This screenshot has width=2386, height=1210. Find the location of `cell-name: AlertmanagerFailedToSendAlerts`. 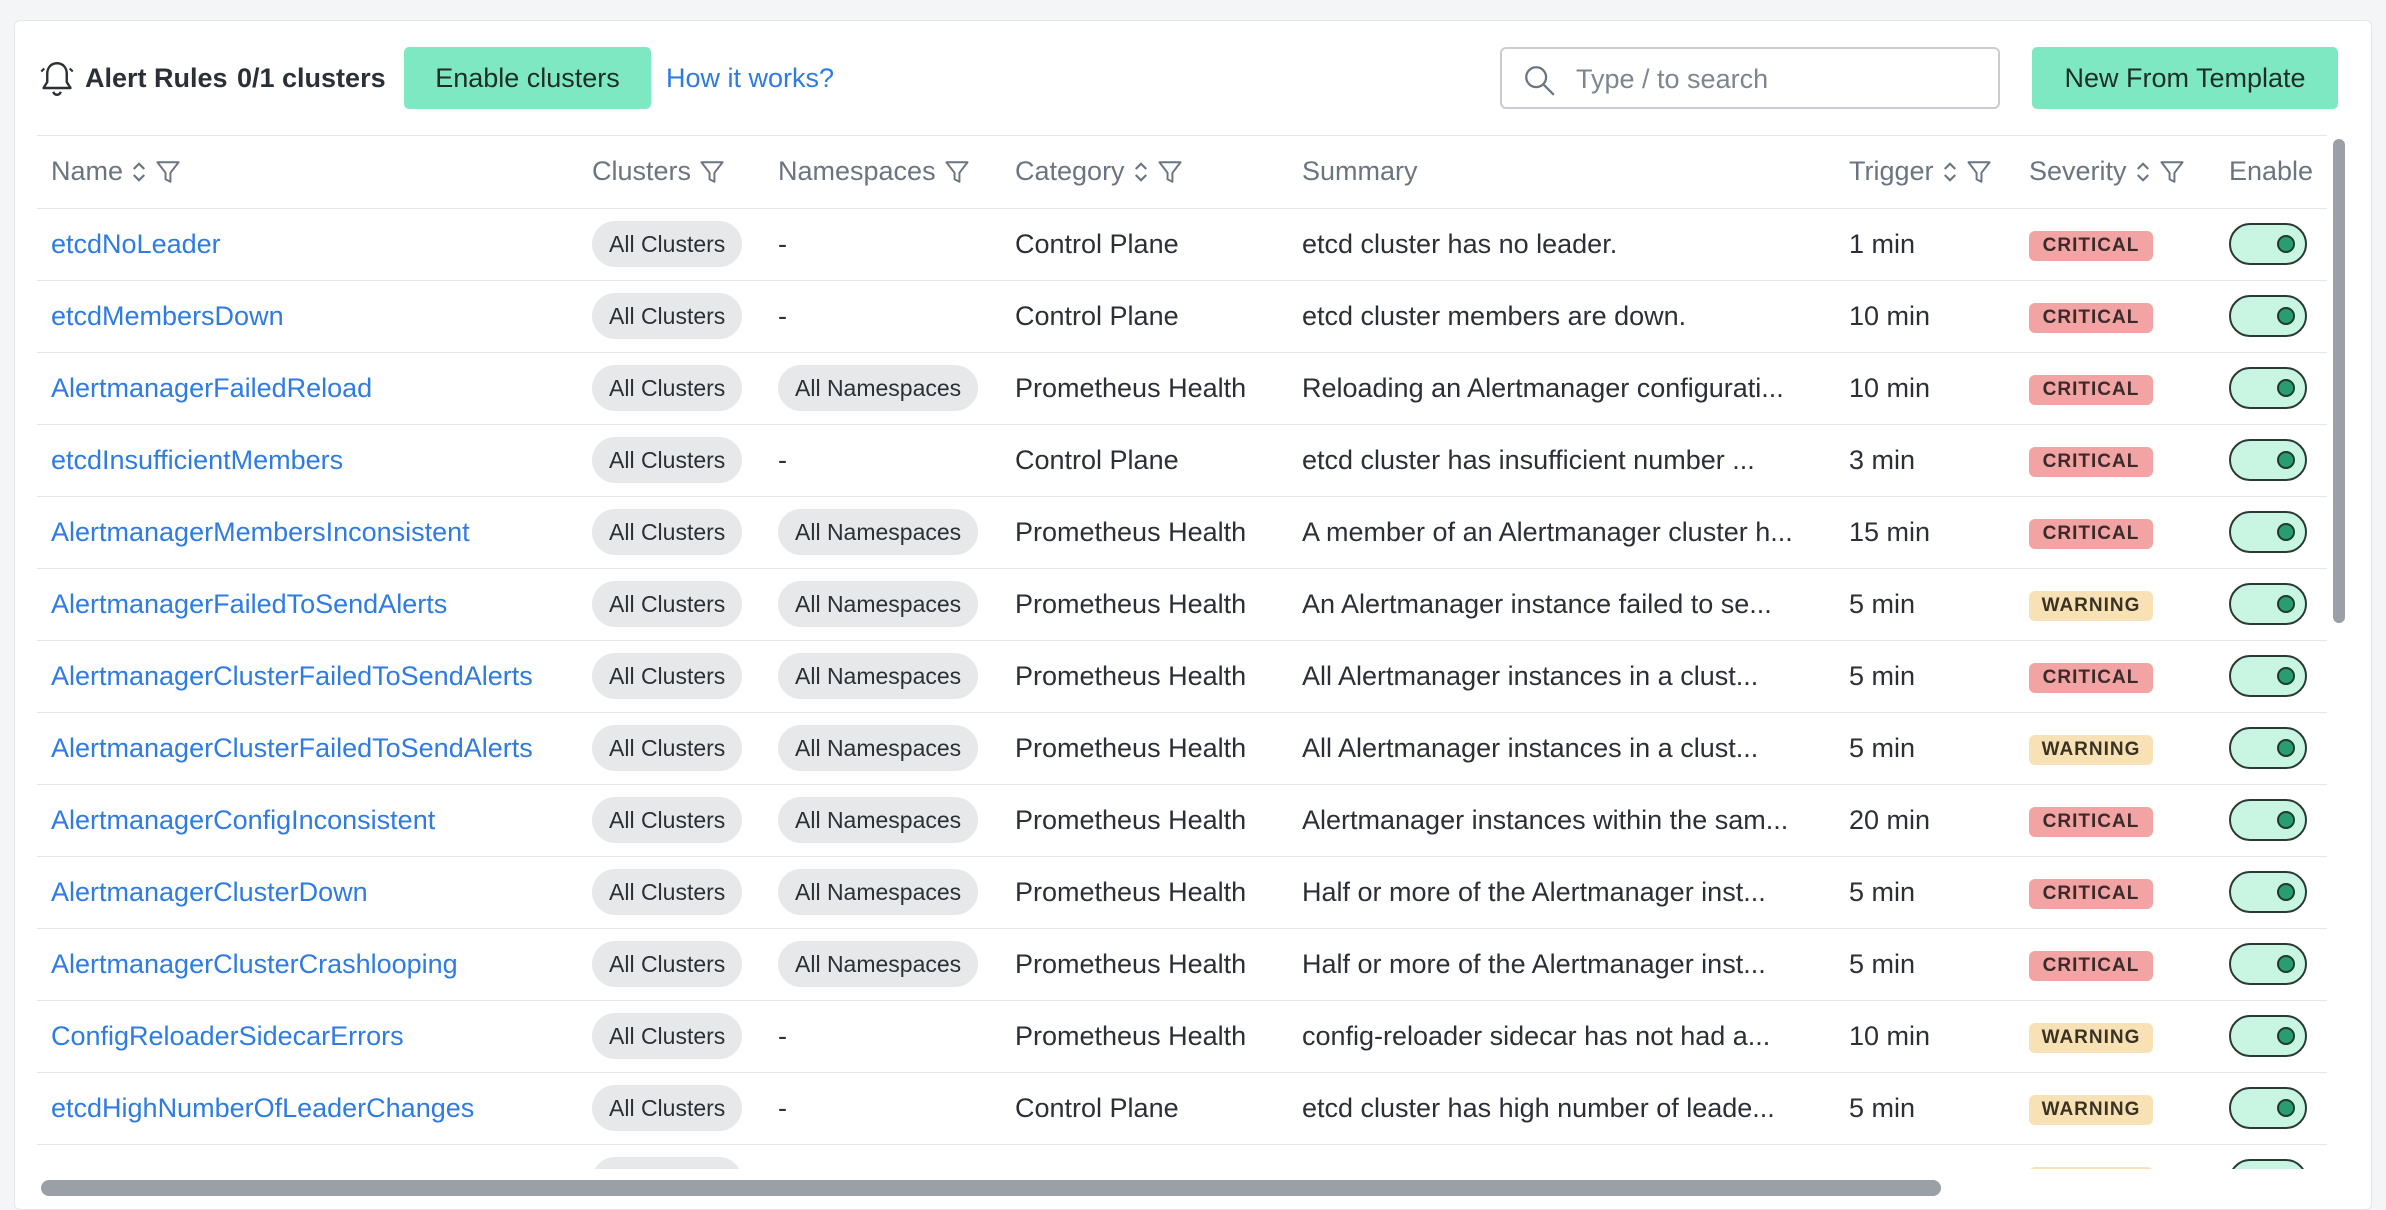

cell-name: AlertmanagerFailedToSendAlerts is located at coordinates (307, 604).